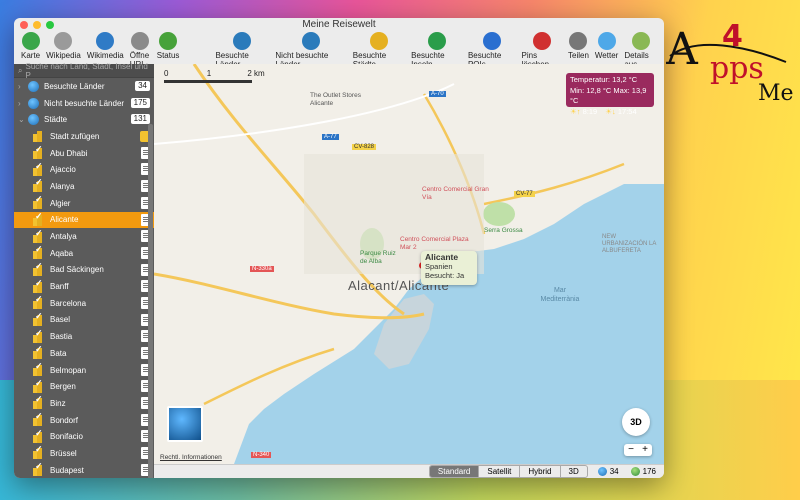  What do you see at coordinates (335, 99) in the screenshot?
I see `outlet-label: The Outlet Stores Alicante` at bounding box center [335, 99].